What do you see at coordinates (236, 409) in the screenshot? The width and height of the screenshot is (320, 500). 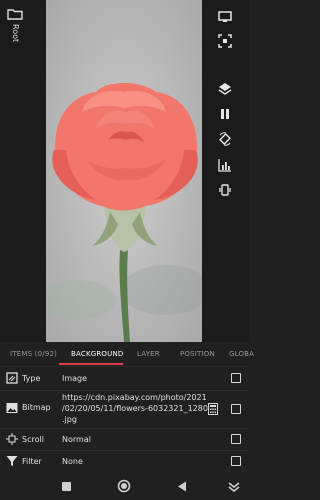 I see `bitmap-checkbox` at bounding box center [236, 409].